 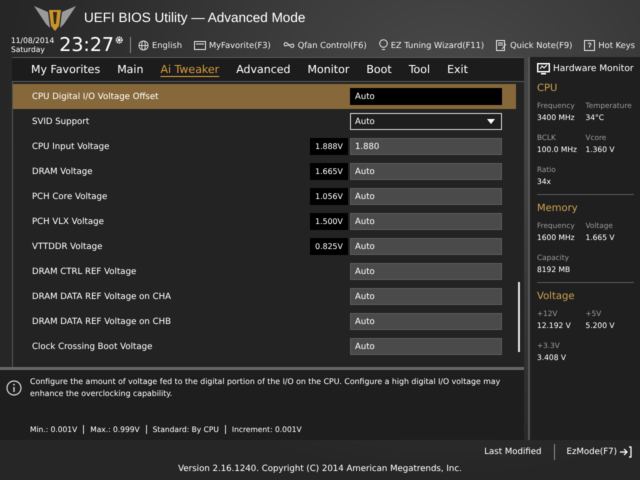 What do you see at coordinates (426, 121) in the screenshot?
I see `dropdown: Auto` at bounding box center [426, 121].